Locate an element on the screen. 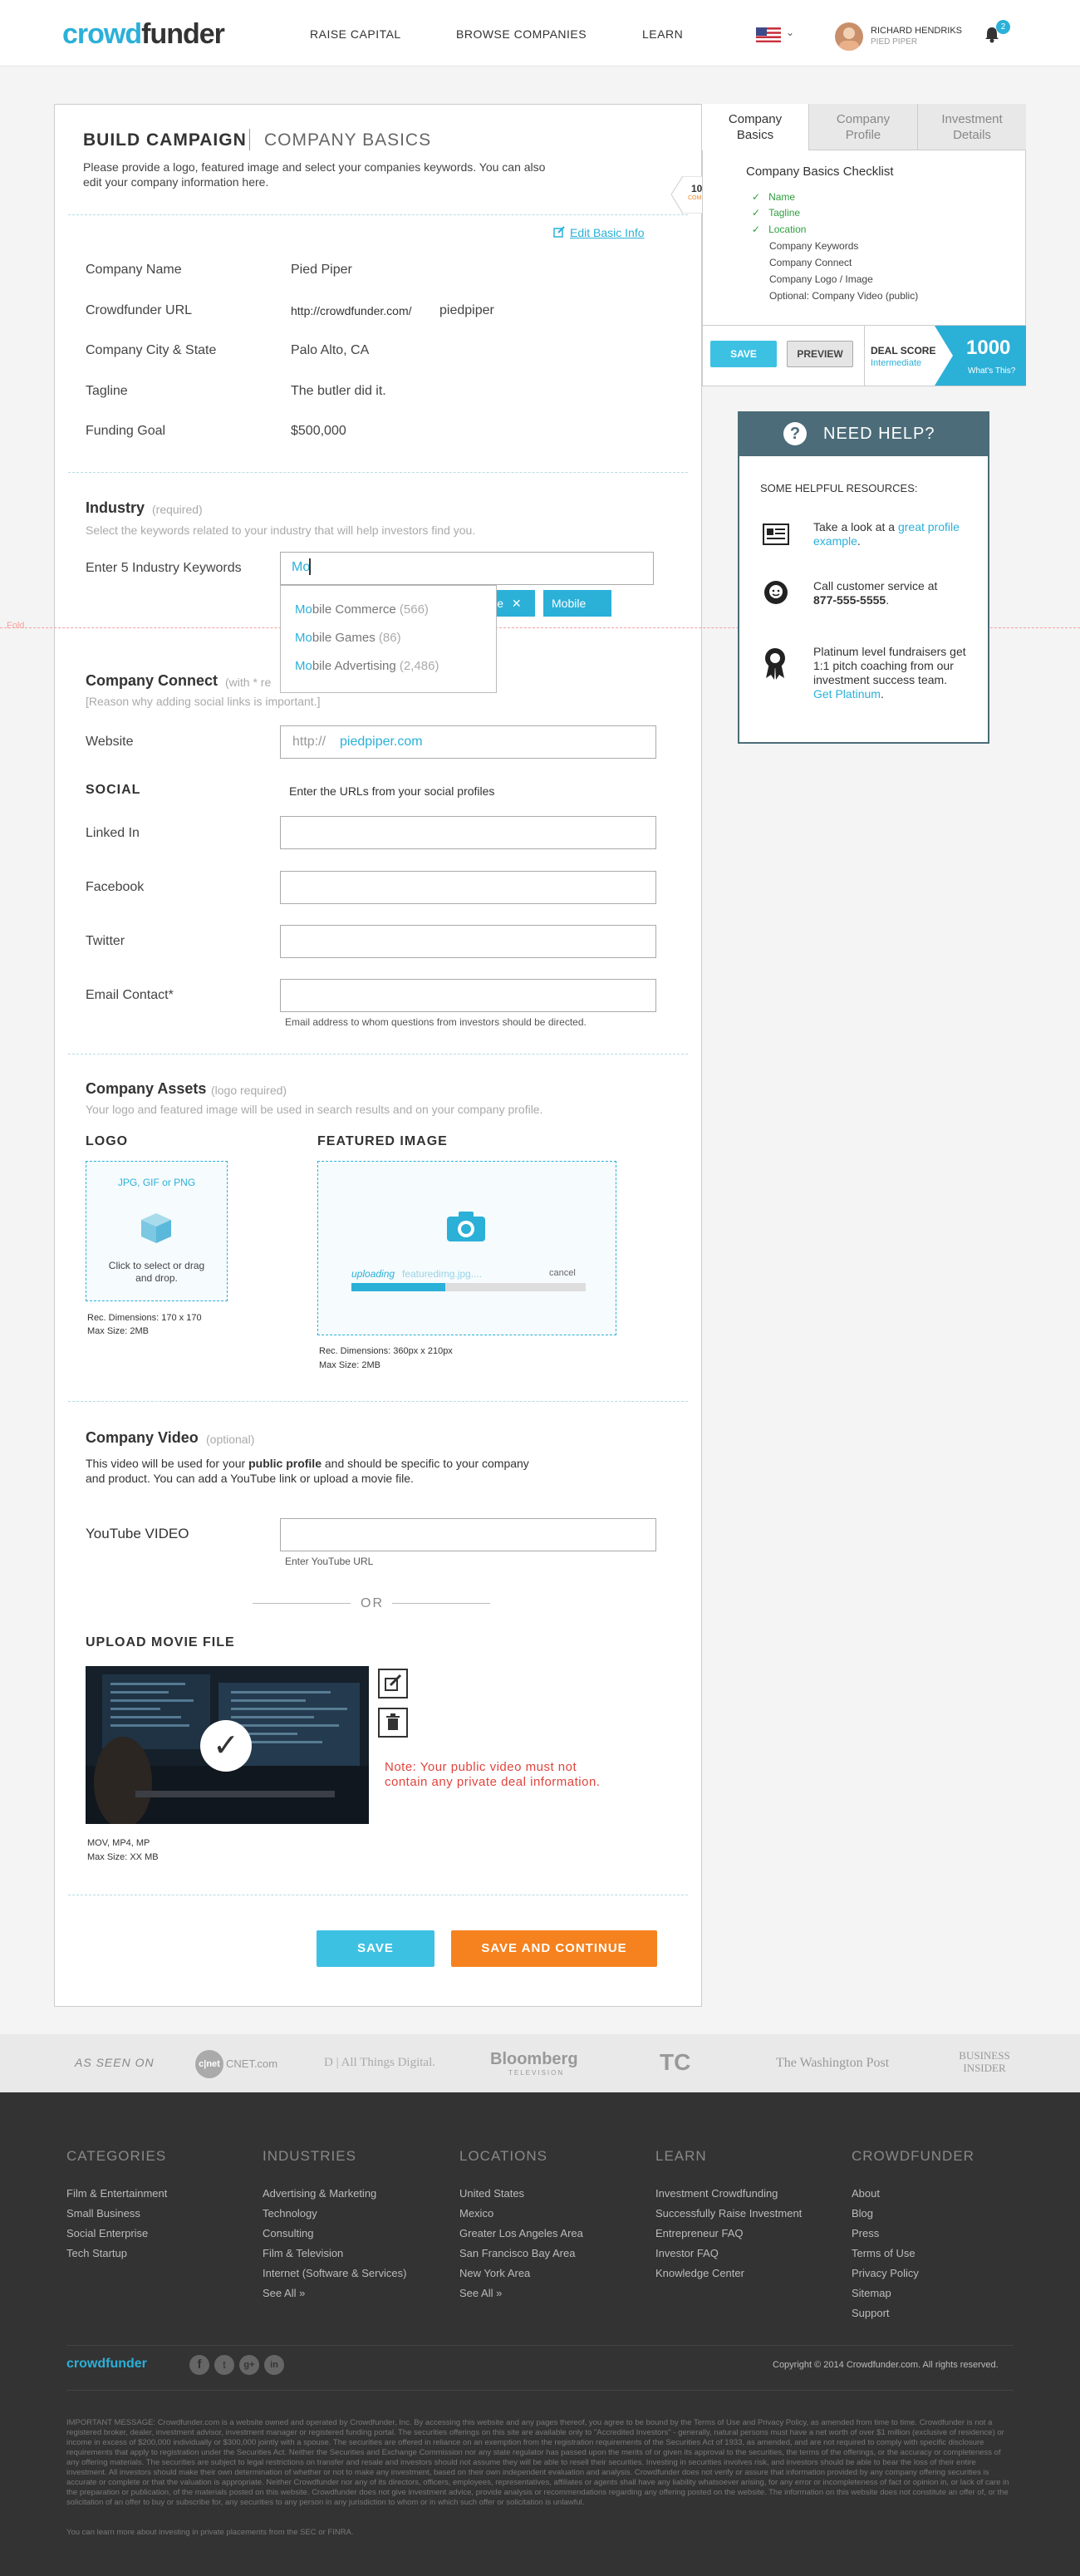 This screenshot has width=1080, height=2576. footer-link: Investor FAQ is located at coordinates (728, 2254).